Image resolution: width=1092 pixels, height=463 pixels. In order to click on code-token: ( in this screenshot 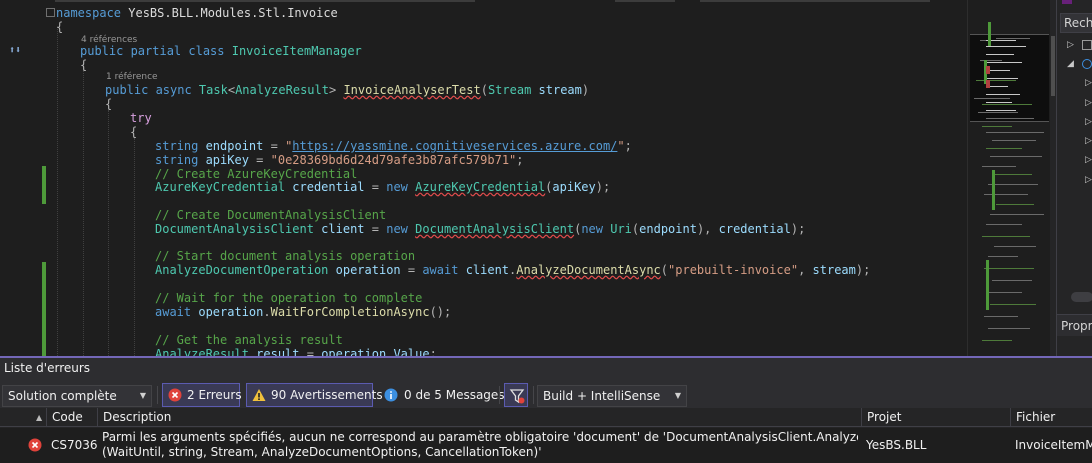, I will do `click(484, 90)`.